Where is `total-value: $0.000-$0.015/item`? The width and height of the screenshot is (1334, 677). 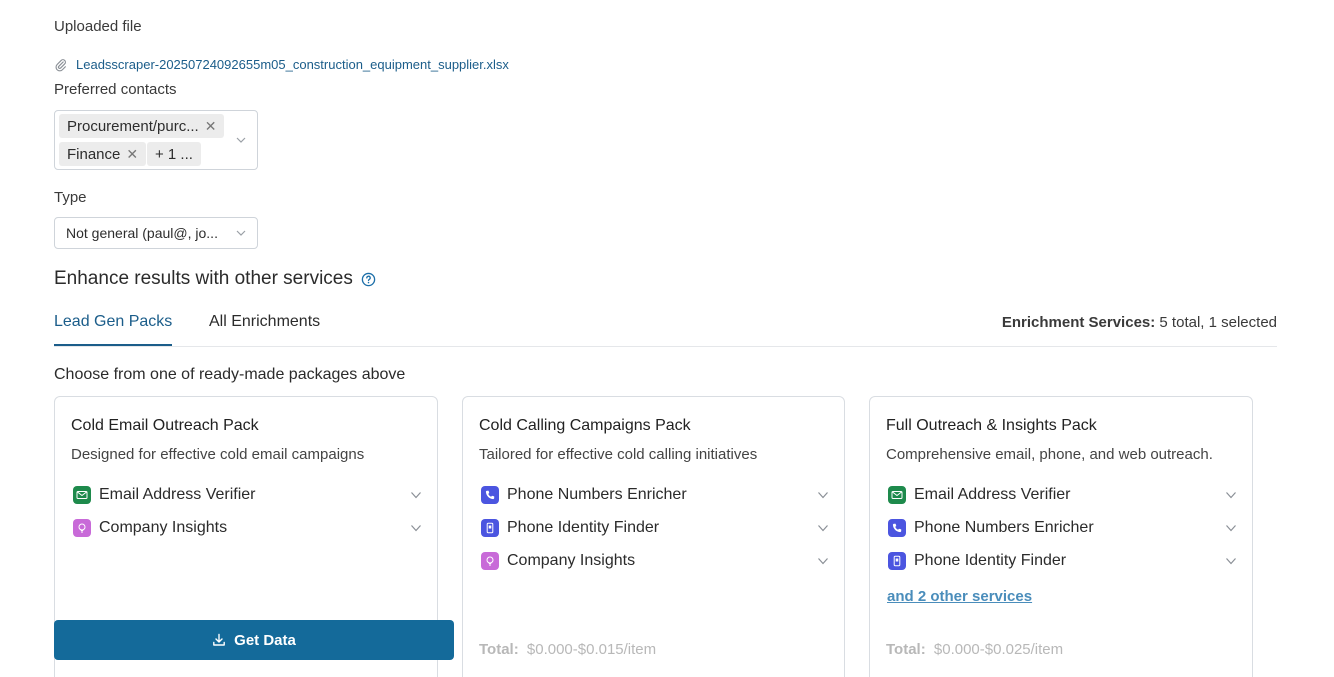
total-value: $0.000-$0.015/item is located at coordinates (591, 649).